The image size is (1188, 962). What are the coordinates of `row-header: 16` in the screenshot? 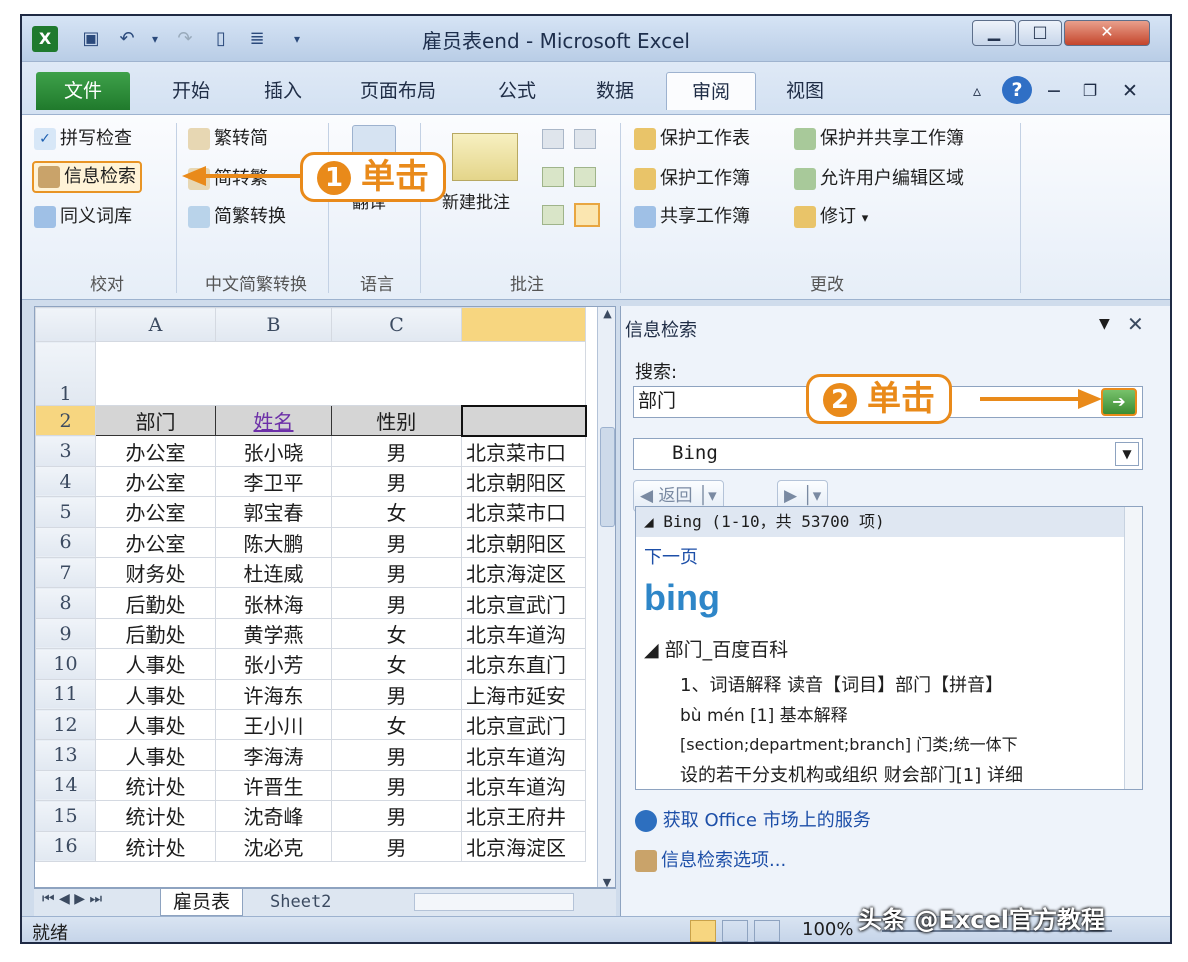 It's located at (65, 846).